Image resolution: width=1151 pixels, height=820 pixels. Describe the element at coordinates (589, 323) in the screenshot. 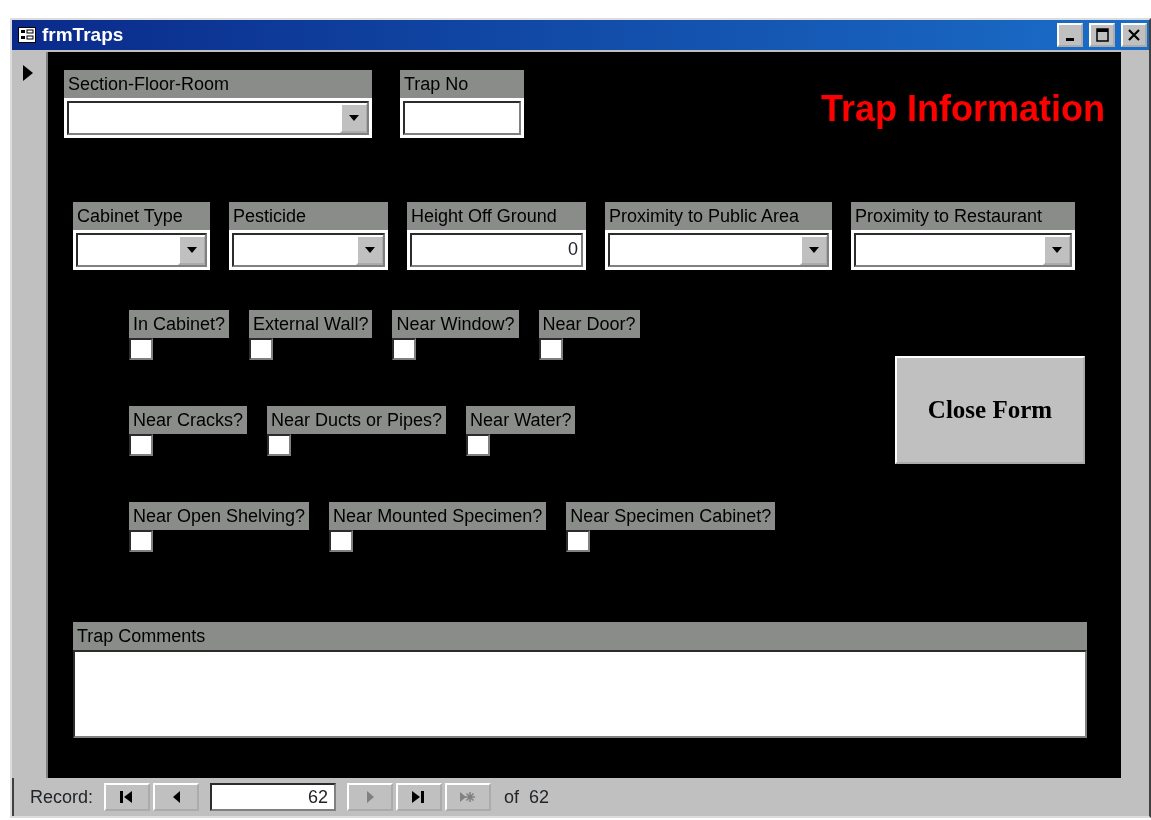

I see `checkbox-label: Near Door?` at that location.